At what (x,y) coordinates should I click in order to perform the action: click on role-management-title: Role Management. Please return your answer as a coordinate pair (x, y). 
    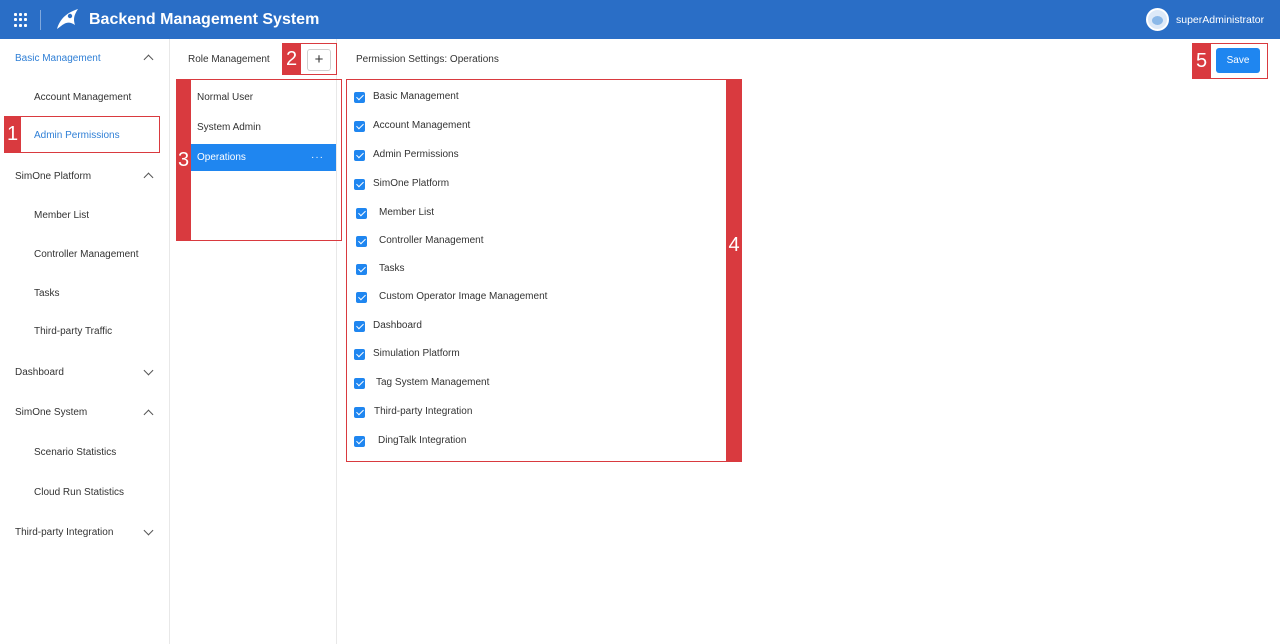
    Looking at the image, I should click on (229, 59).